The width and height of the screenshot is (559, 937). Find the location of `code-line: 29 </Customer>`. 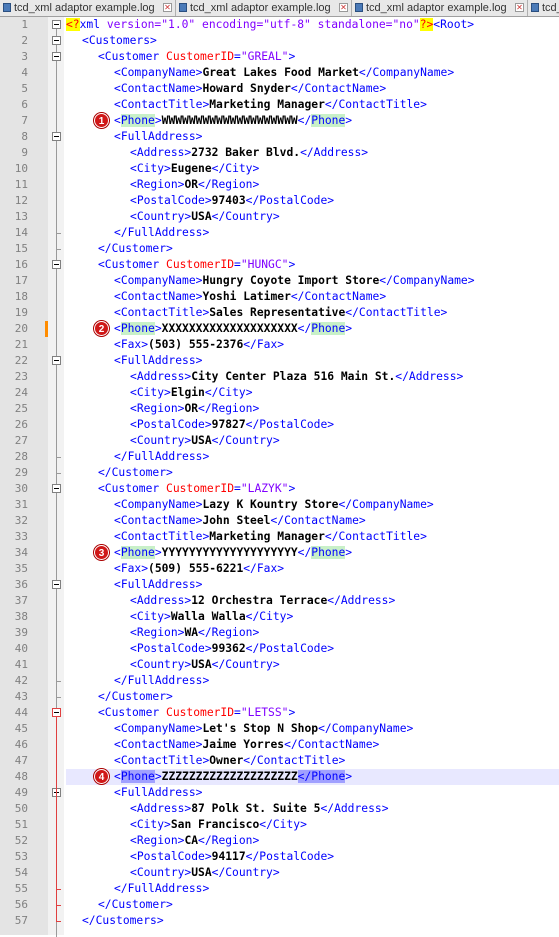

code-line: 29 </Customer> is located at coordinates (279, 473).